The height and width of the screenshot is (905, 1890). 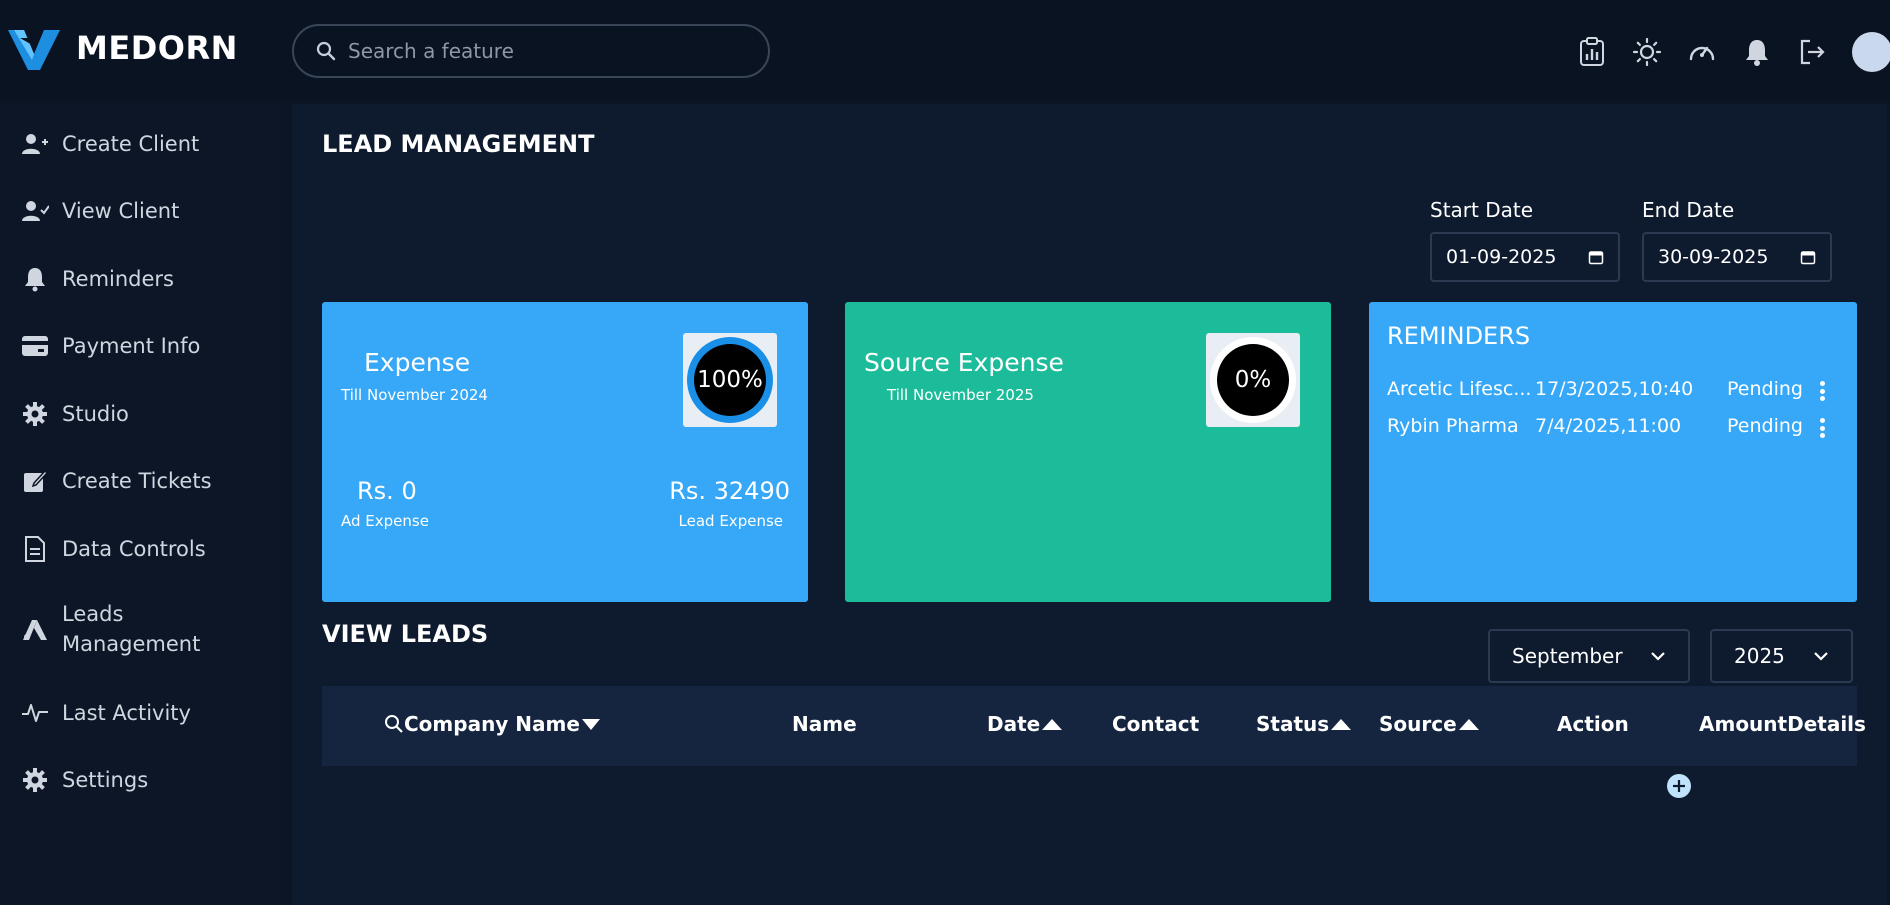 I want to click on ad-expense-value: Rs. 0, so click(x=387, y=491).